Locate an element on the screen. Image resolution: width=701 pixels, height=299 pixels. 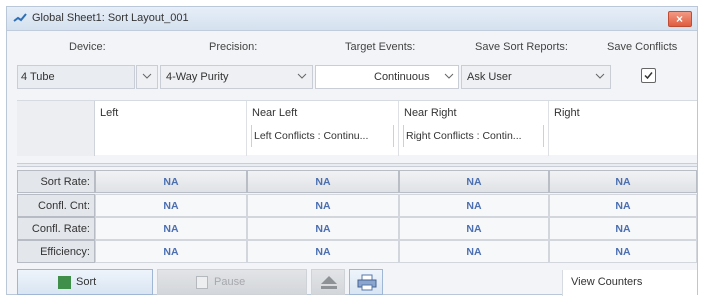
target-events-label: Target Events: is located at coordinates (380, 47).